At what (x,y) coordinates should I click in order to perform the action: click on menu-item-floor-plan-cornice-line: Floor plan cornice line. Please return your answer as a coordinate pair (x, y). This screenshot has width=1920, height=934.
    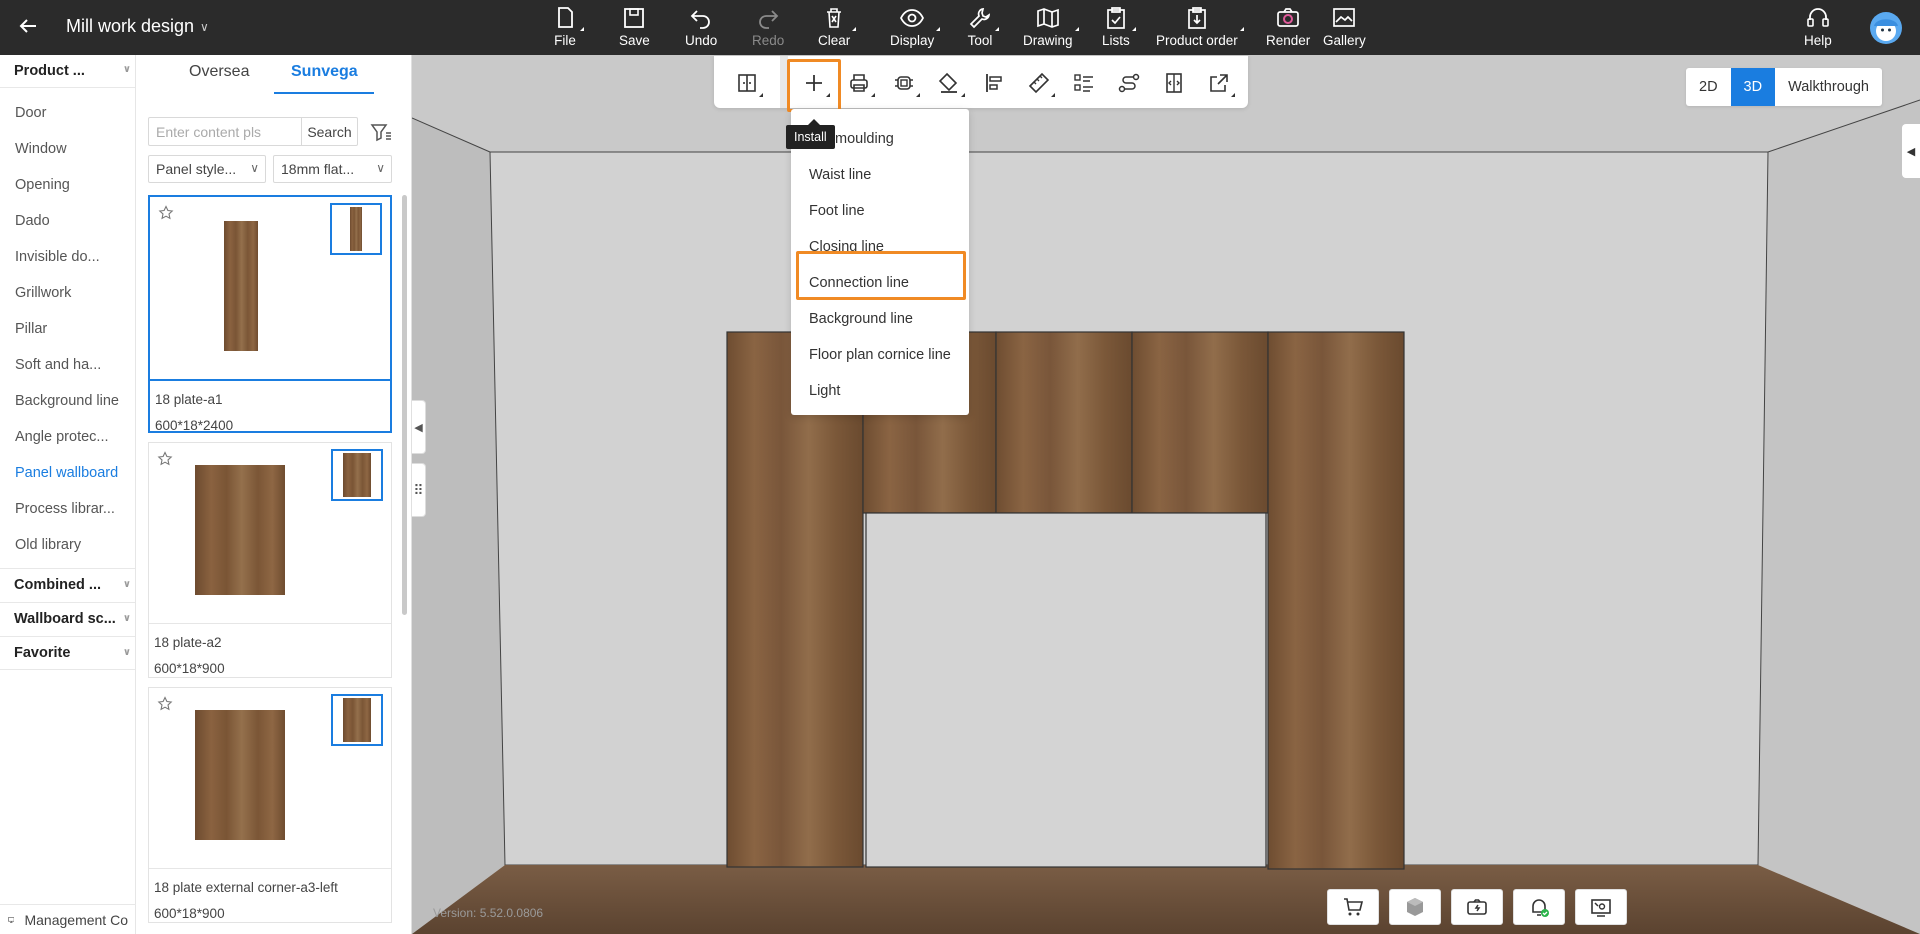
    Looking at the image, I should click on (880, 355).